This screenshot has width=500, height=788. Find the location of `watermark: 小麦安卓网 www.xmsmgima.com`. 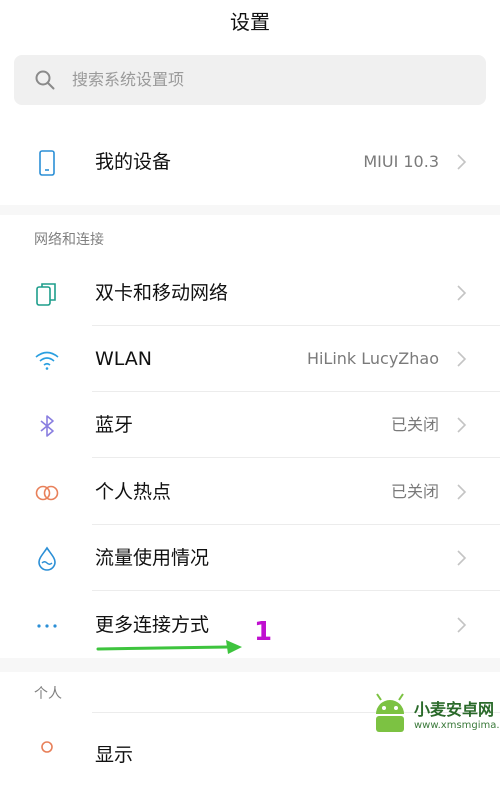

watermark: 小麦安卓网 www.xmsmgima.com is located at coordinates (435, 715).